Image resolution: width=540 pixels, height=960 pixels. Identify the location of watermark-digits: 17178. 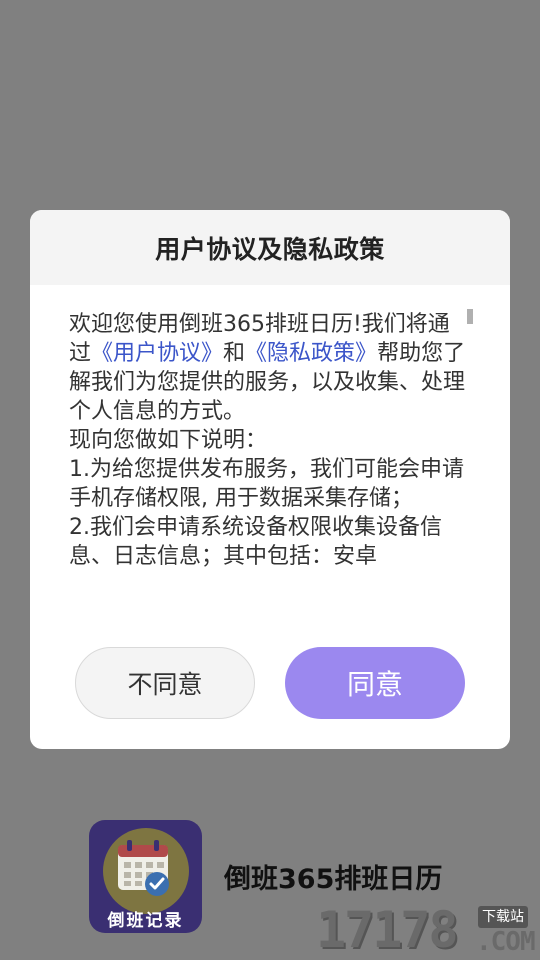
(387, 930).